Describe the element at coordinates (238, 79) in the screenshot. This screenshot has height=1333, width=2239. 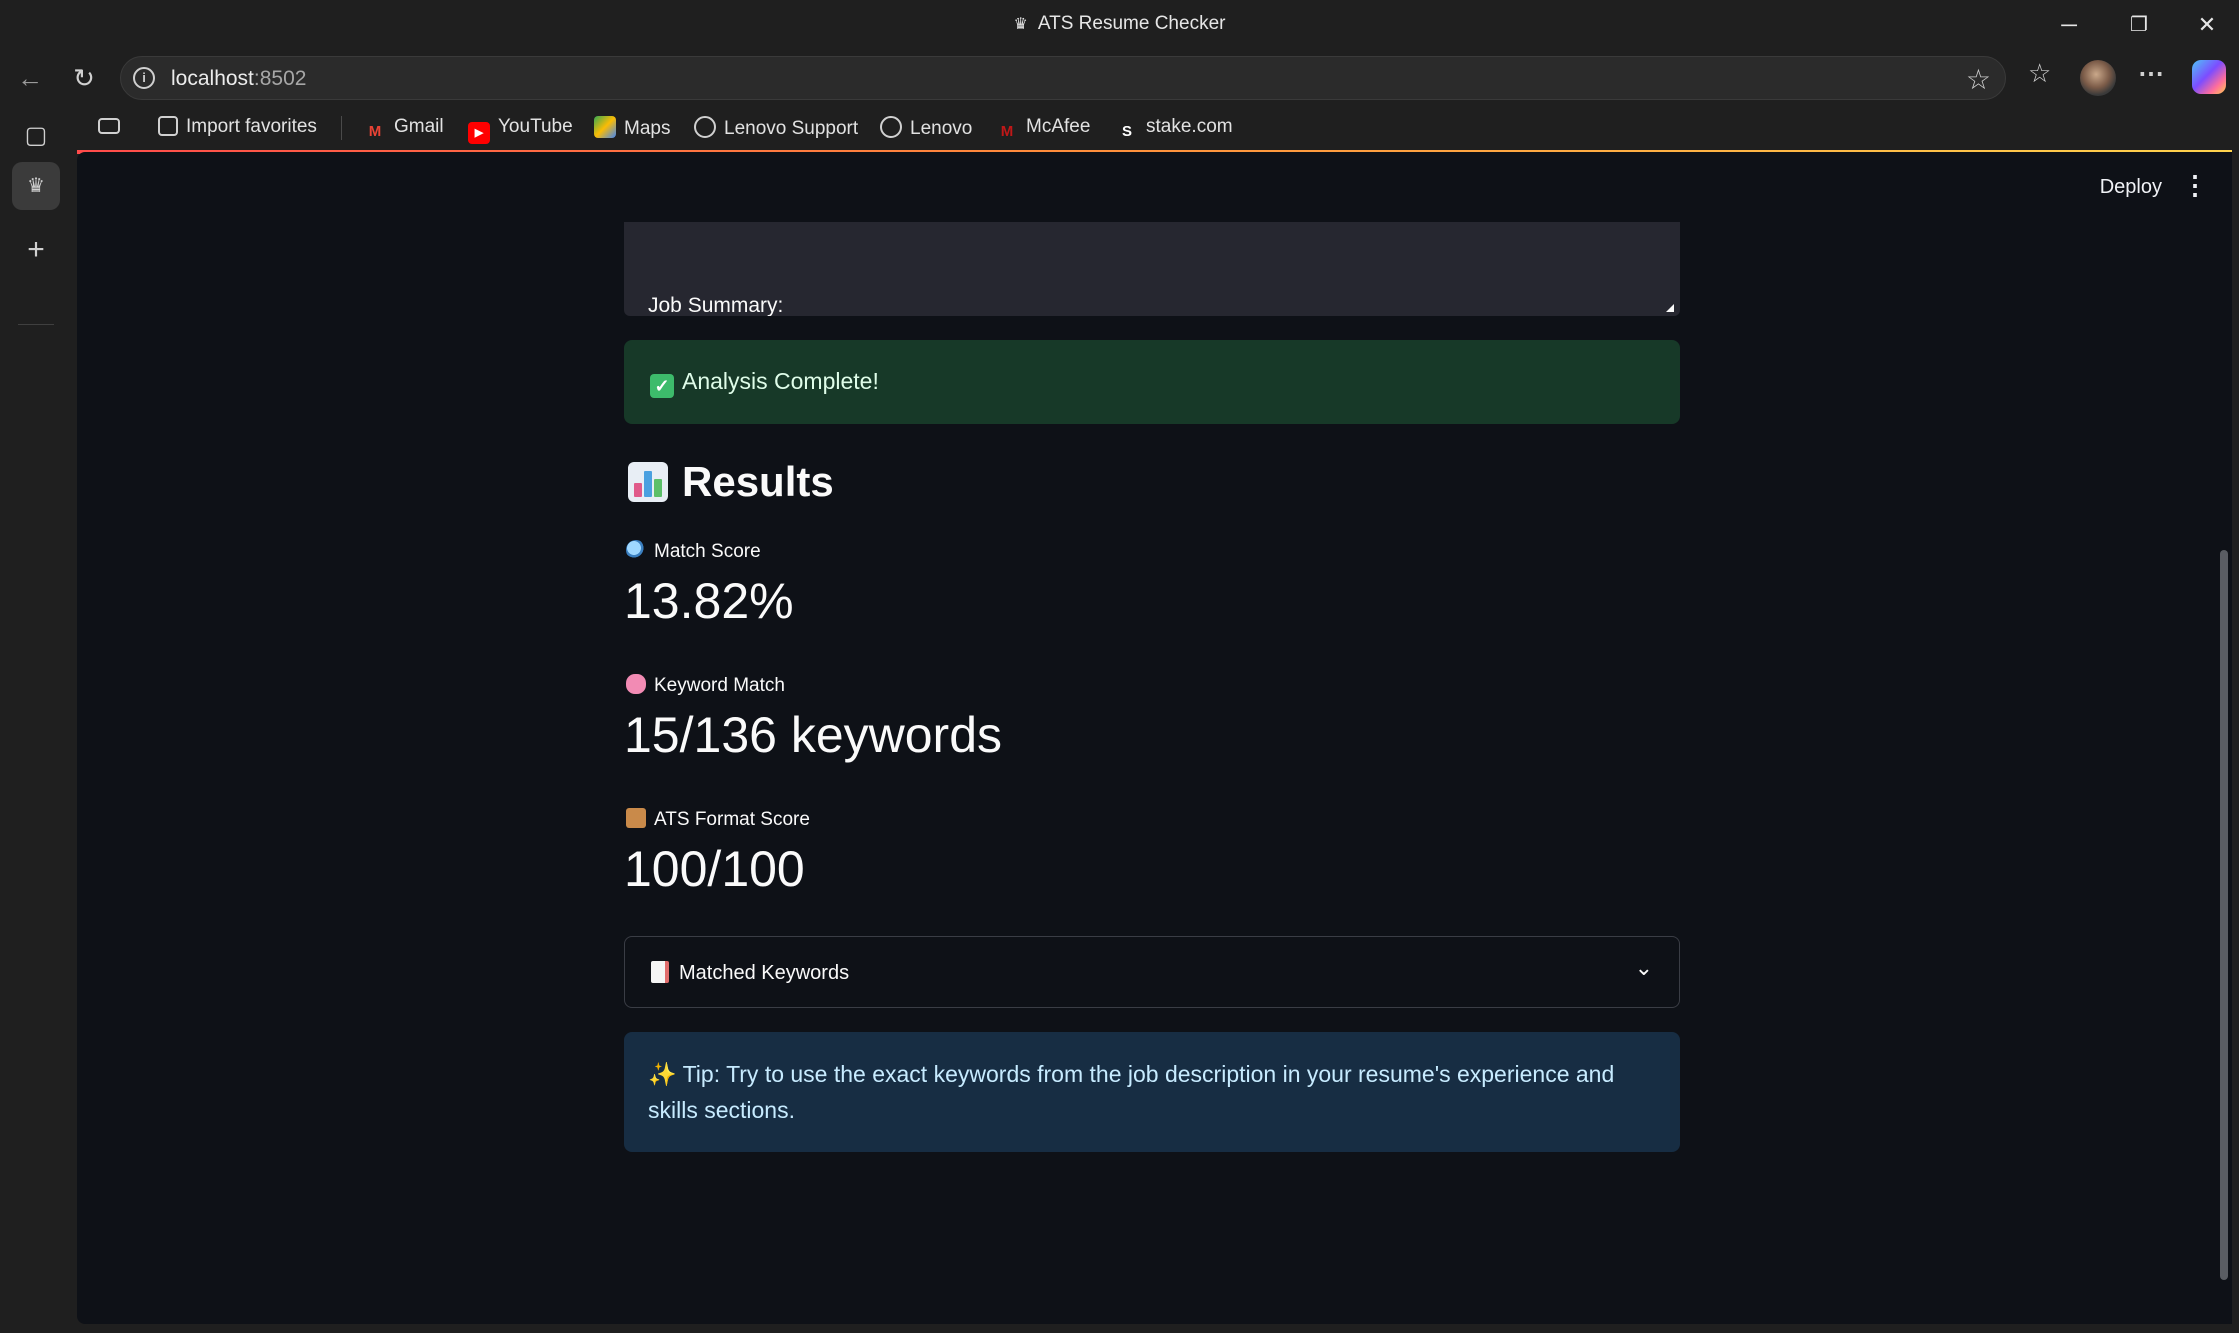
I see `url-text: localhost:8502` at that location.